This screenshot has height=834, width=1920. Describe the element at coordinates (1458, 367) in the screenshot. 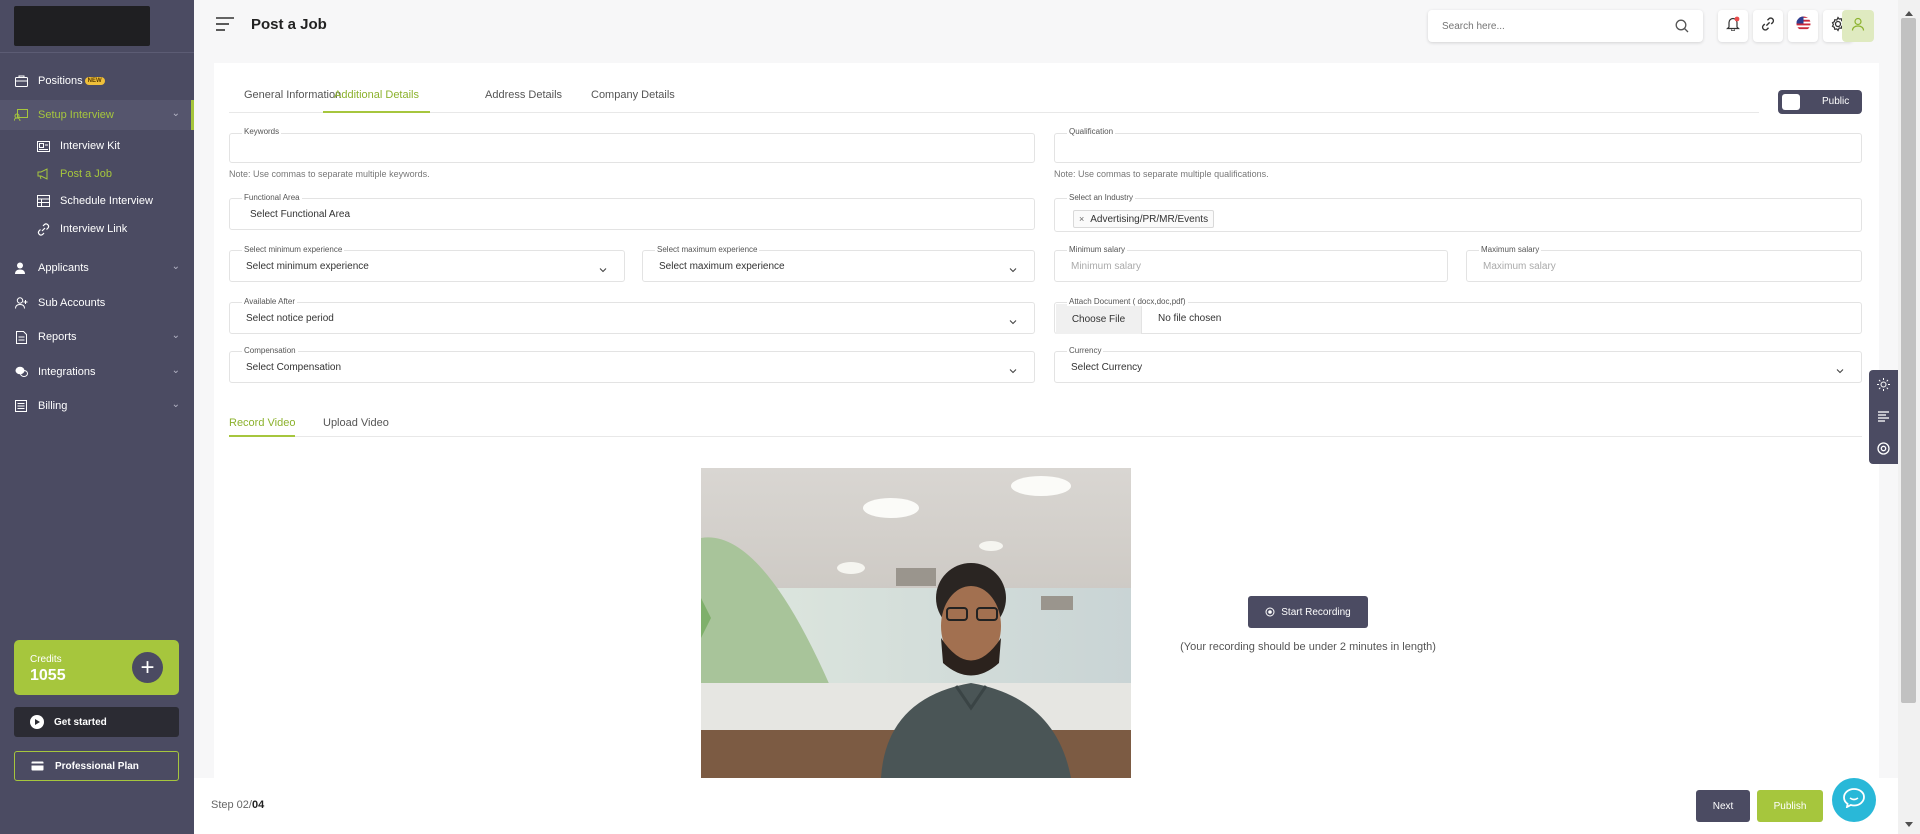

I see `currency-select: Select Currency` at that location.